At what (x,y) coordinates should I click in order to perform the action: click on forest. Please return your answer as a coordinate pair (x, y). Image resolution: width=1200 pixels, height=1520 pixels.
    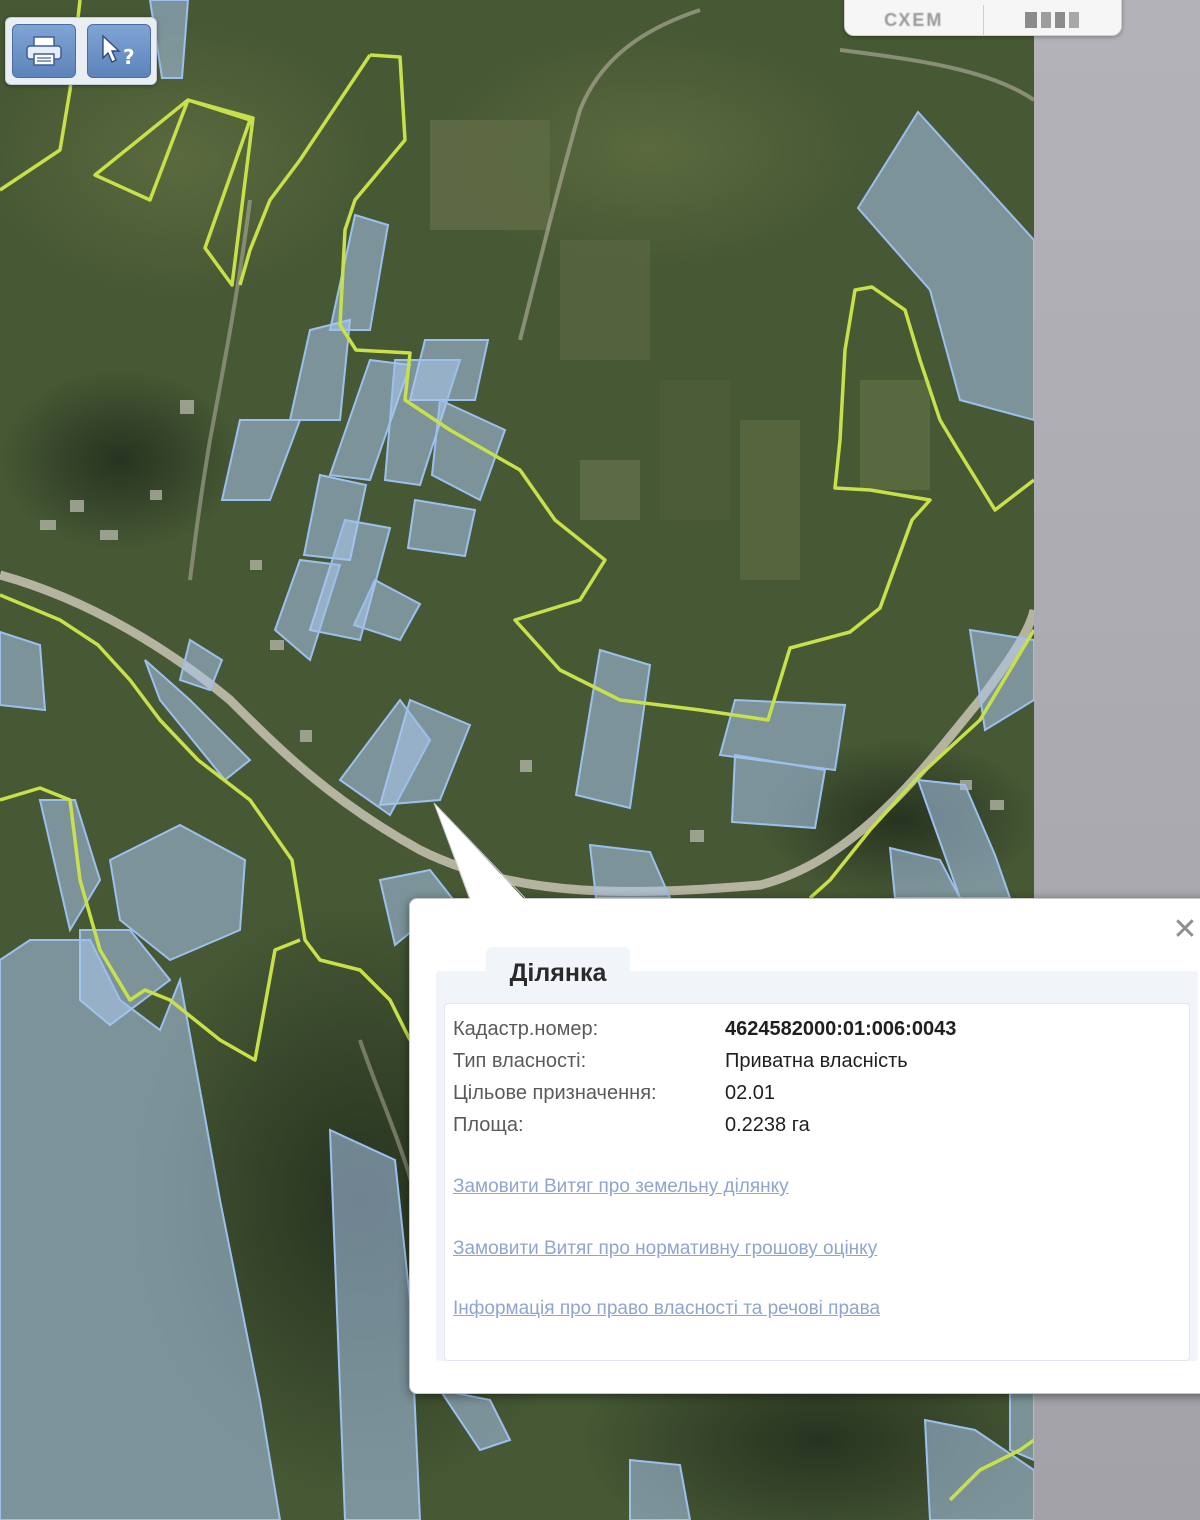
    Looking at the image, I should click on (120, 460).